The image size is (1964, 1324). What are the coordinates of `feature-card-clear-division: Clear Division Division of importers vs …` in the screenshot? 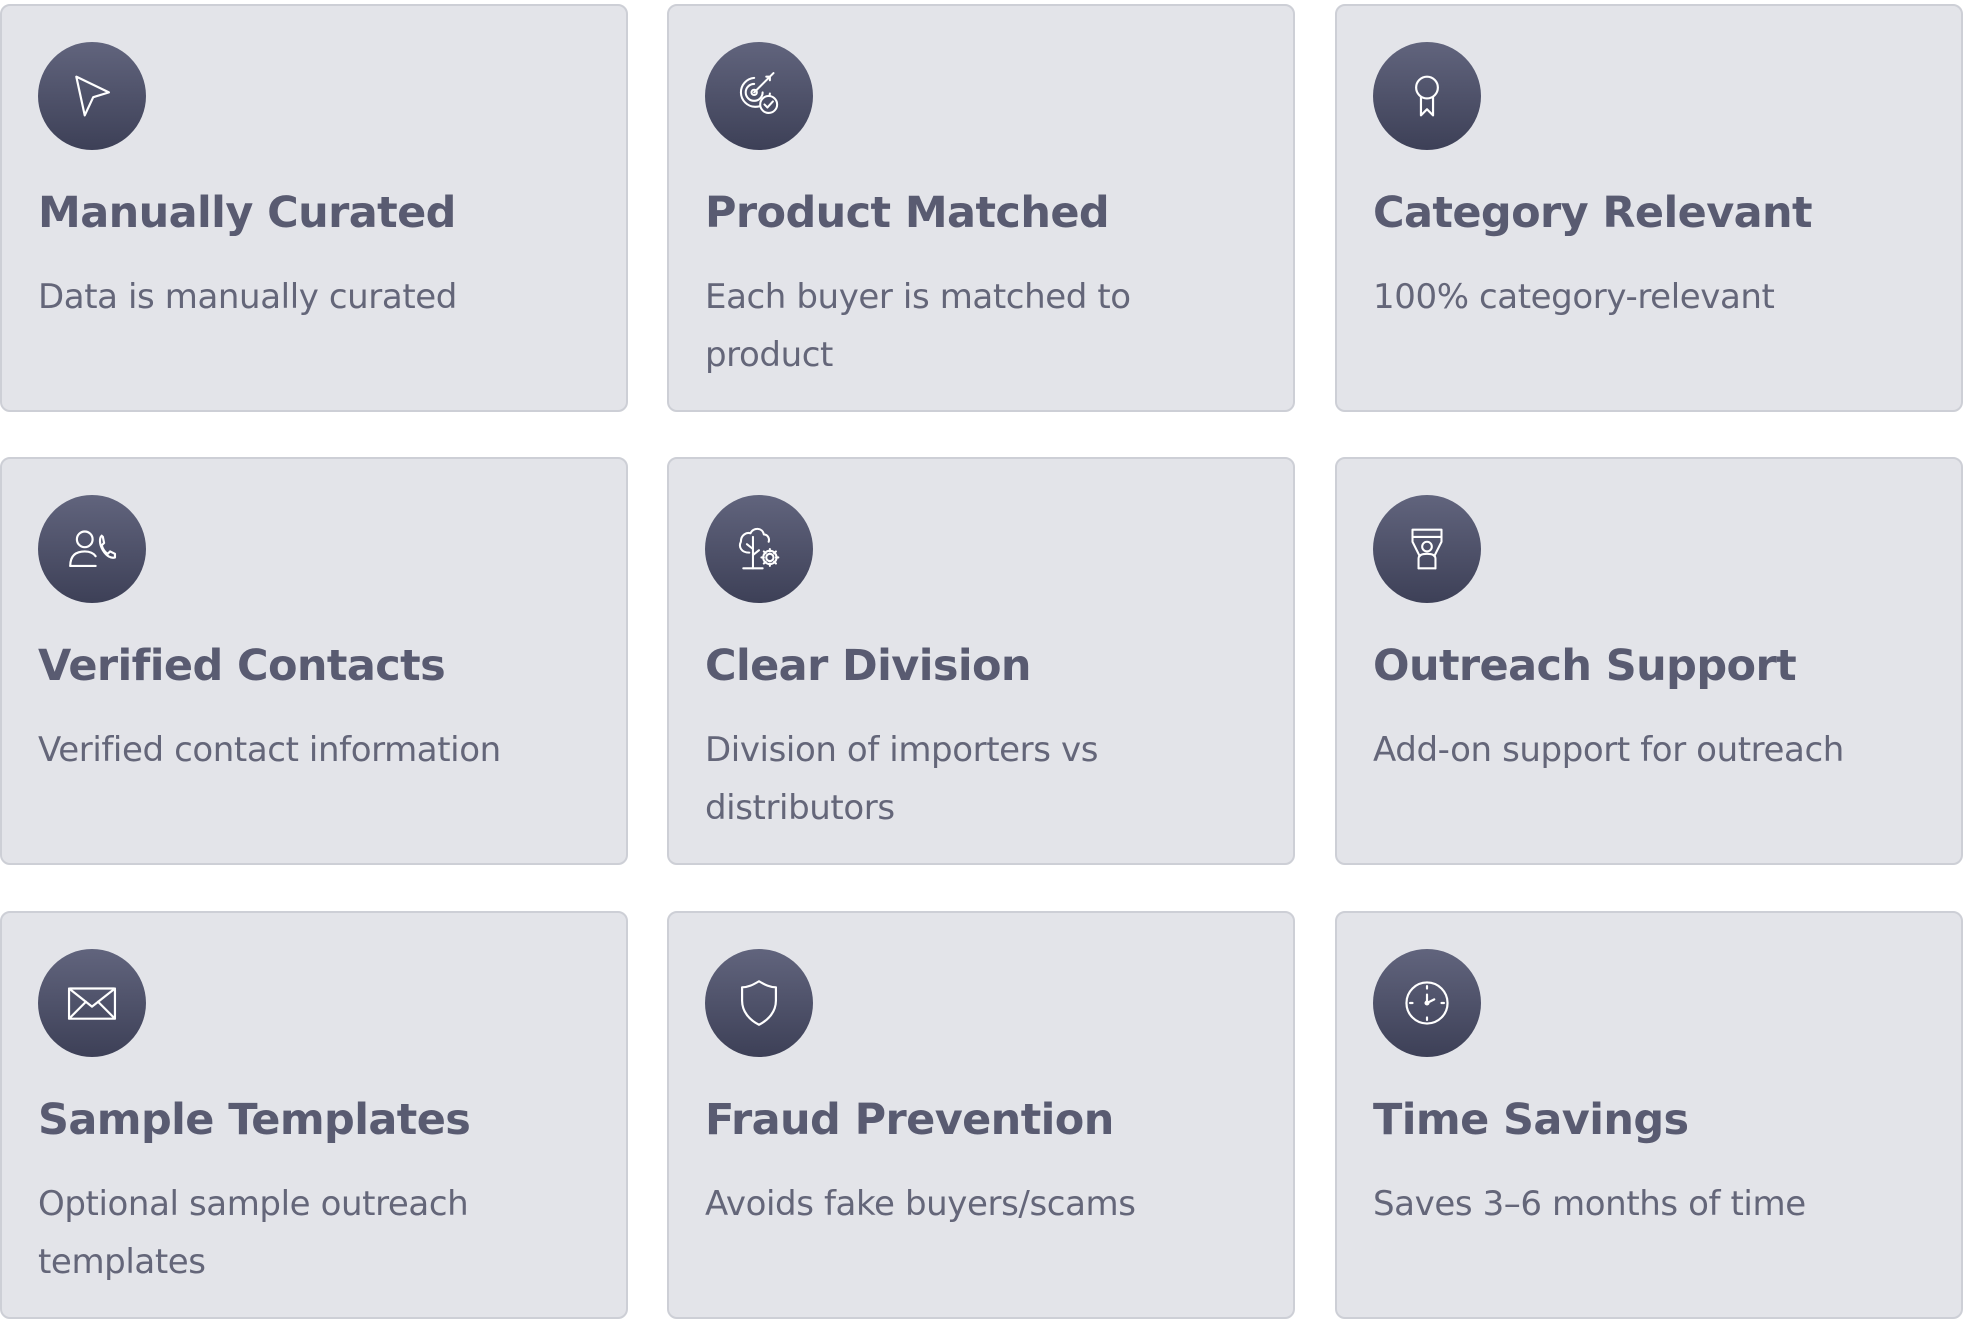 It's located at (981, 661).